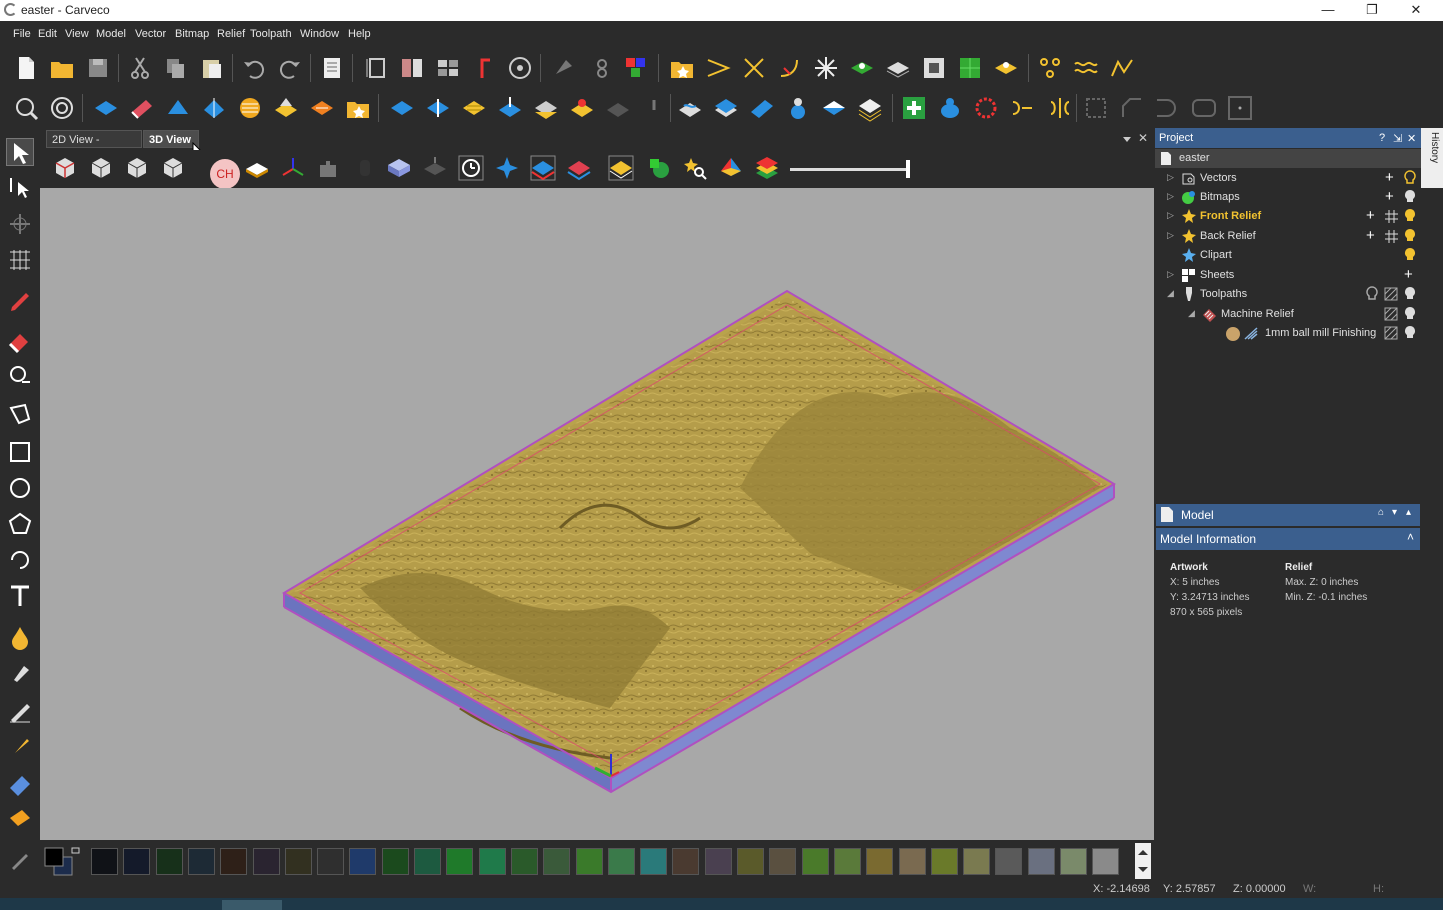  What do you see at coordinates (322, 108) in the screenshot?
I see `texture-relief-icon` at bounding box center [322, 108].